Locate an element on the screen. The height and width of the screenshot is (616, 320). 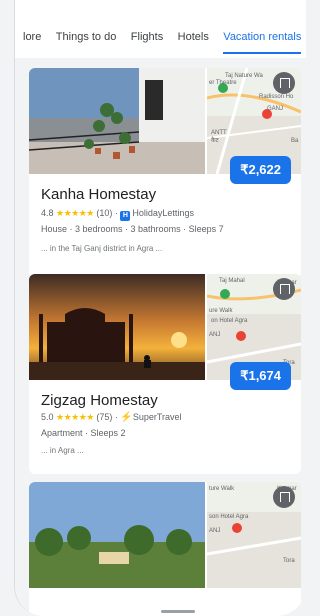
svg-text: Taj Nature Wa is located at coordinates (244, 76).